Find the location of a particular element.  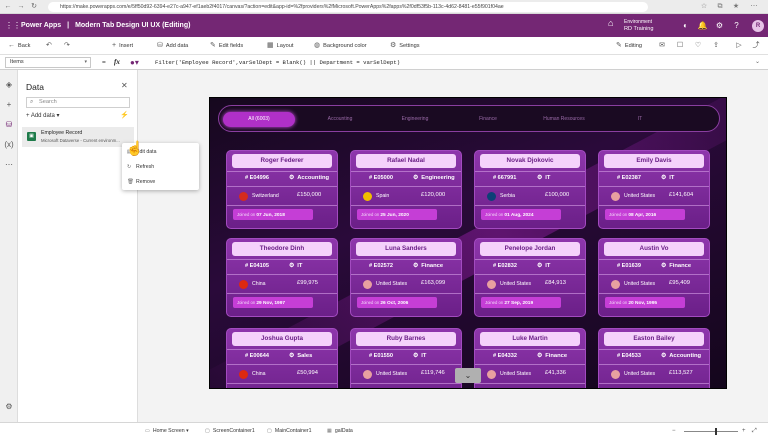

settings-button: ⚙ Settings is located at coordinates (405, 46).